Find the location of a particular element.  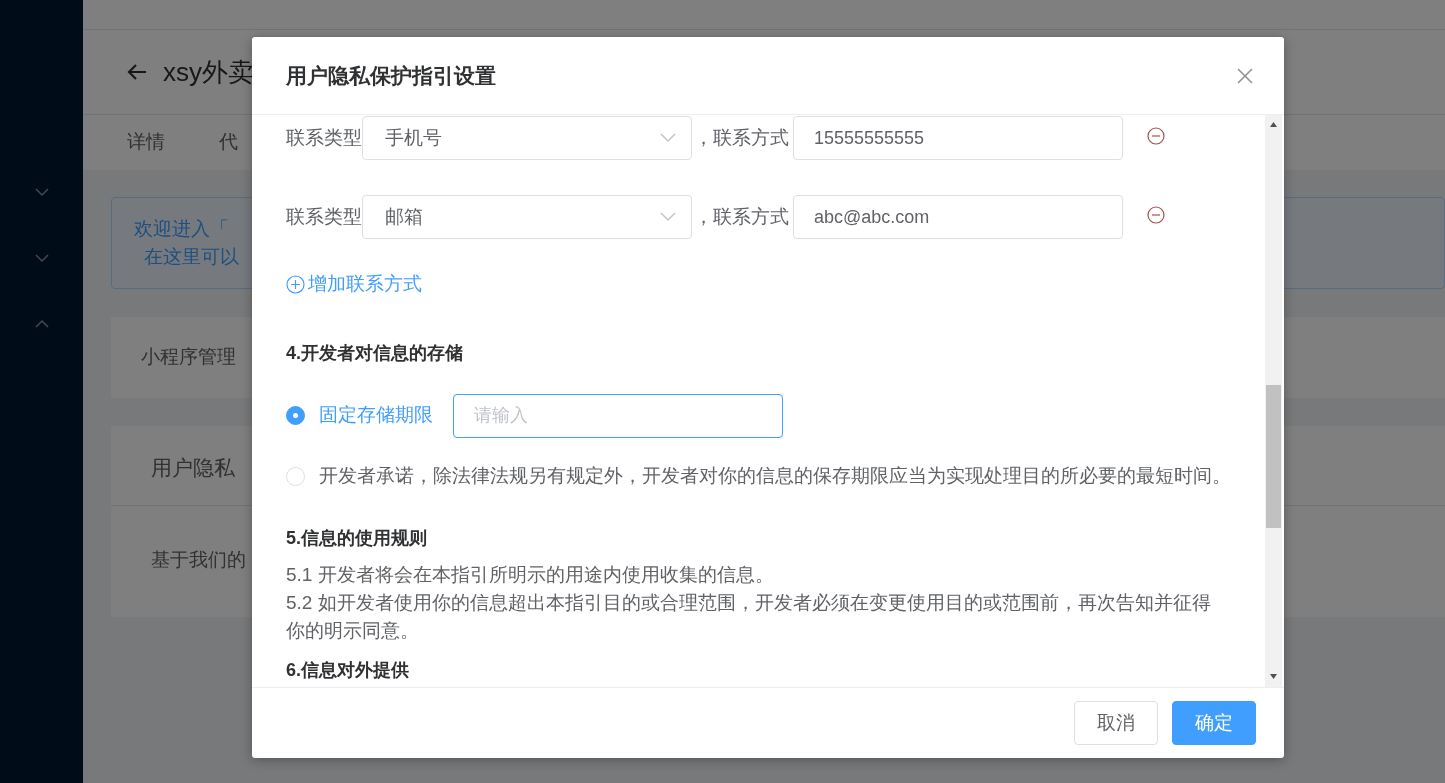

dialog-title: 用户隐私保护指引设置 is located at coordinates (391, 75).